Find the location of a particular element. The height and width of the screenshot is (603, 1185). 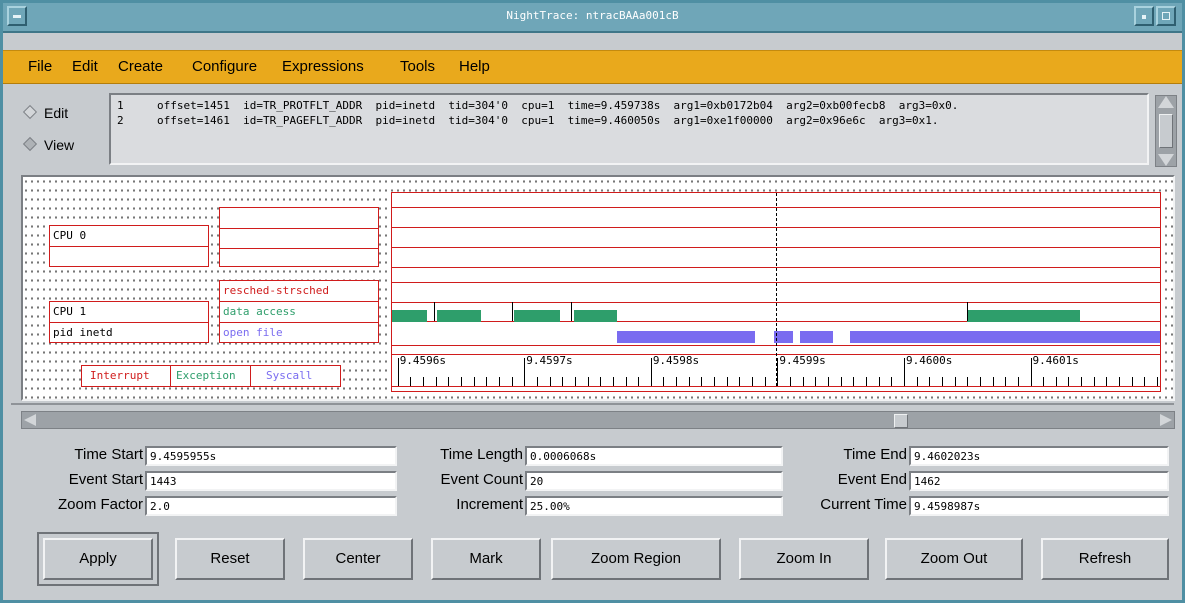

cpu1-label: CPU 1 is located at coordinates (70, 311).